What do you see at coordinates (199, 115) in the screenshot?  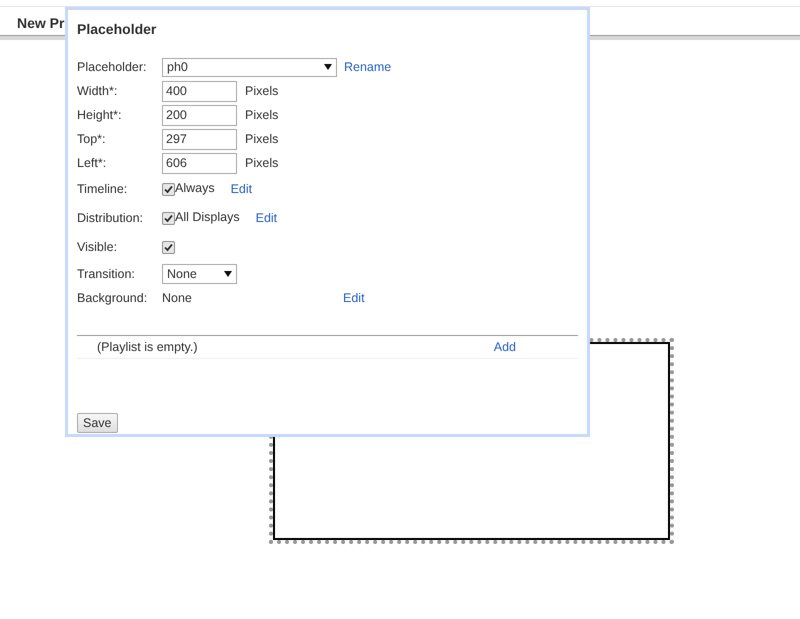 I see `number-field: 200` at bounding box center [199, 115].